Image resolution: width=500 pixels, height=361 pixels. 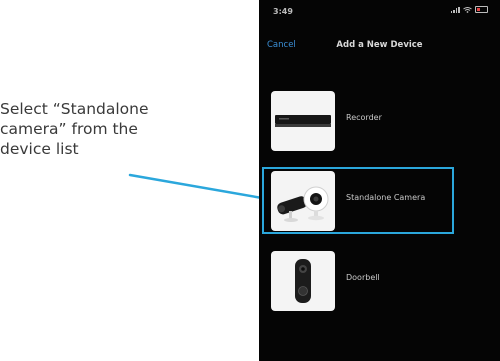 I want to click on page-title: Add a New Device, so click(x=379, y=45).